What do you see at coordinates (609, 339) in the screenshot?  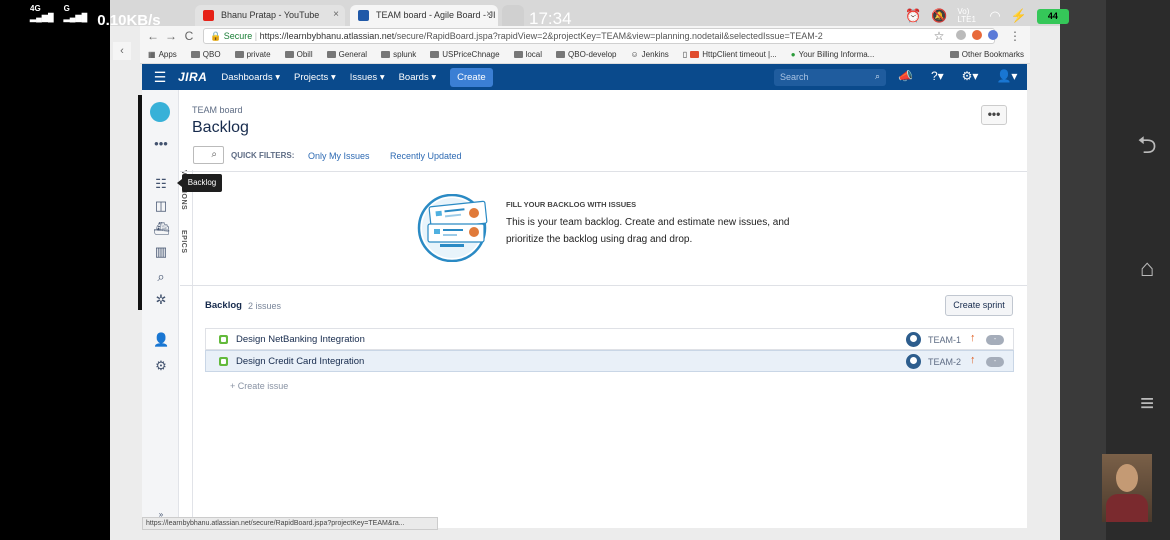 I see `issue-row: Design NetBanking Integration TEAM-1 ↑ -` at bounding box center [609, 339].